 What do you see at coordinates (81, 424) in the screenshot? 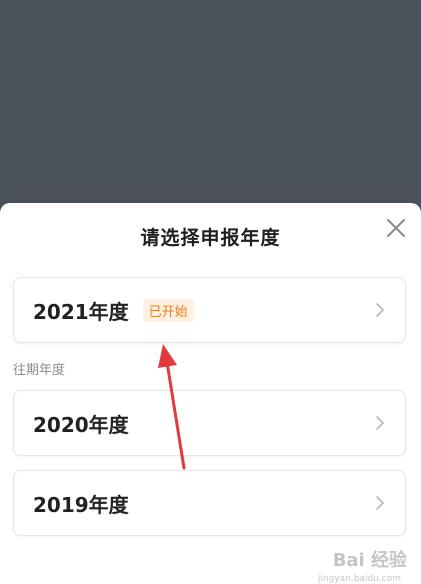
I see `year-label: 2020年度` at bounding box center [81, 424].